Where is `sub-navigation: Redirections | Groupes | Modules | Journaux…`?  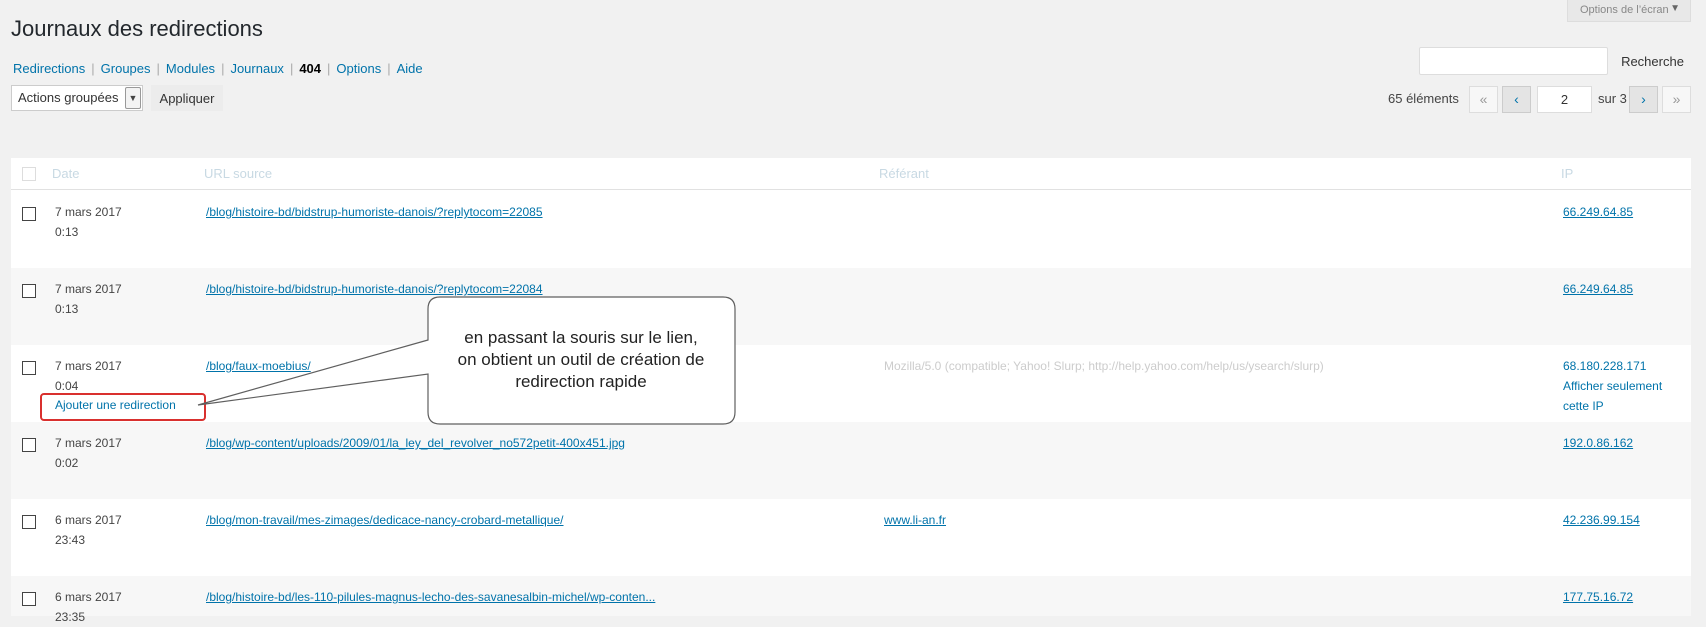 sub-navigation: Redirections | Groupes | Modules | Journaux… is located at coordinates (218, 68).